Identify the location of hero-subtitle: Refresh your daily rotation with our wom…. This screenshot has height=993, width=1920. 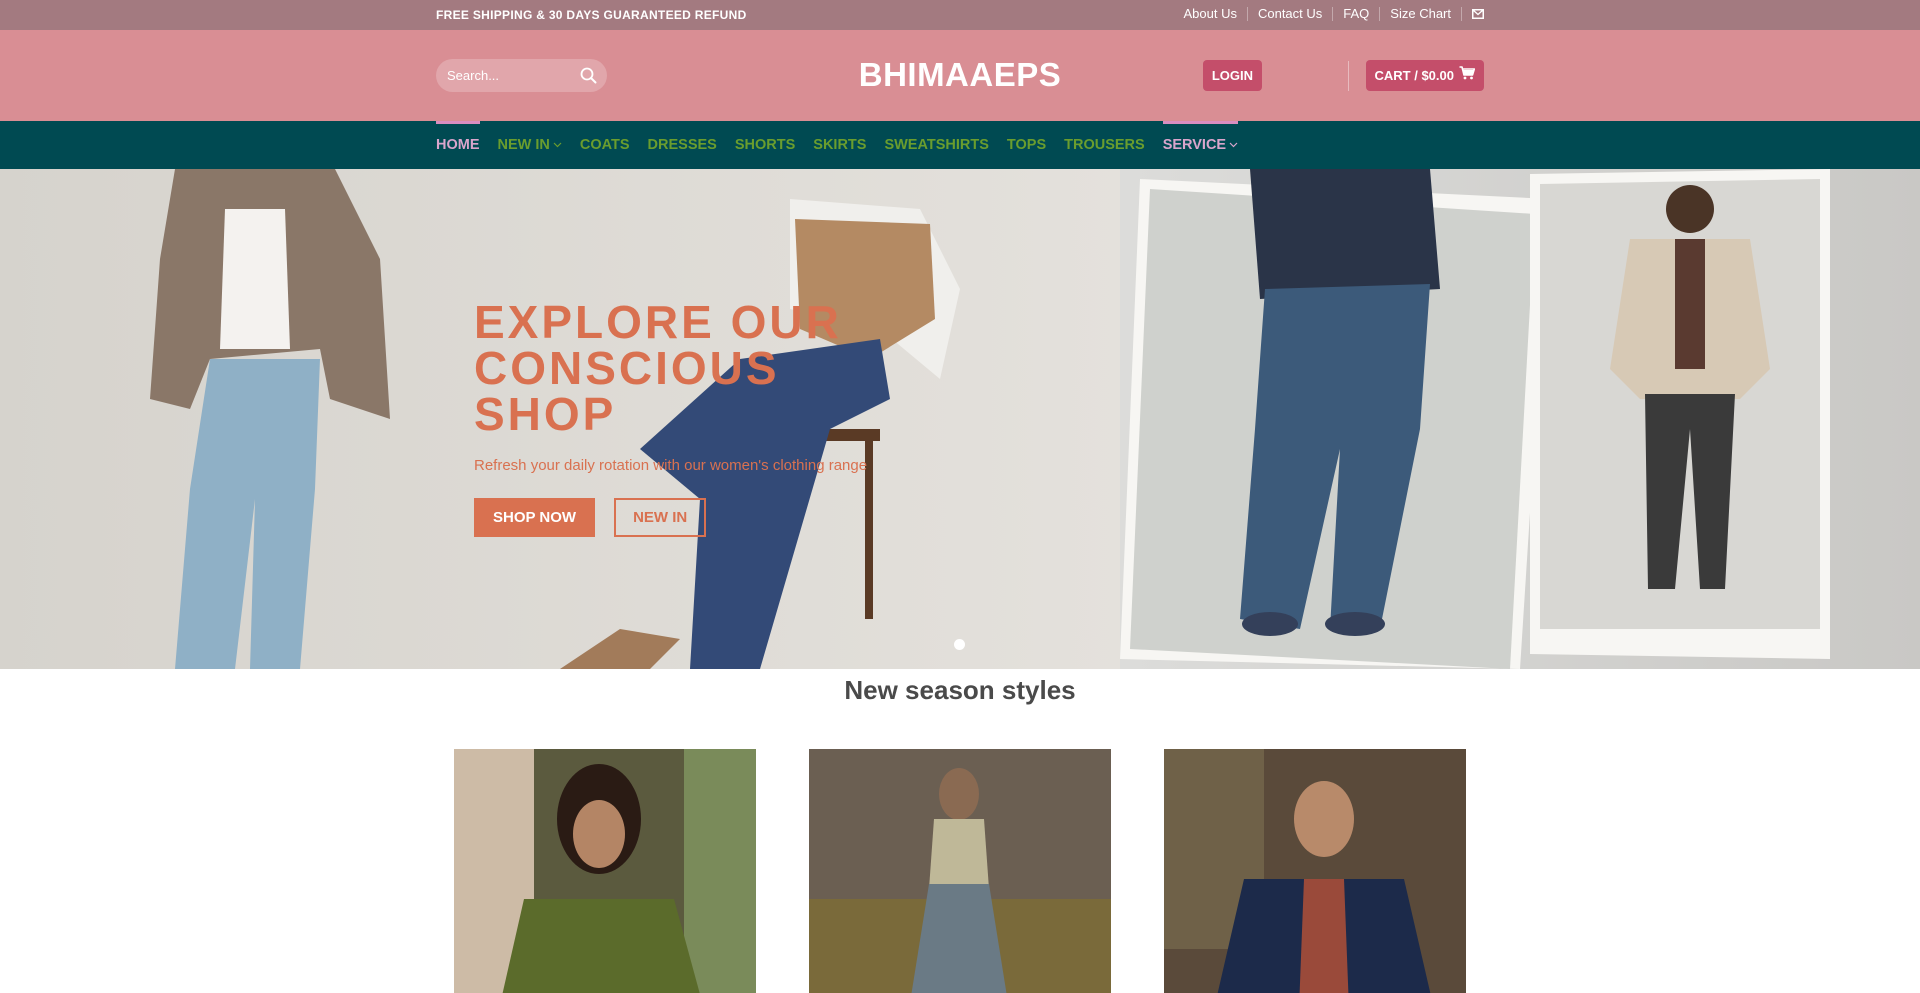
(671, 465).